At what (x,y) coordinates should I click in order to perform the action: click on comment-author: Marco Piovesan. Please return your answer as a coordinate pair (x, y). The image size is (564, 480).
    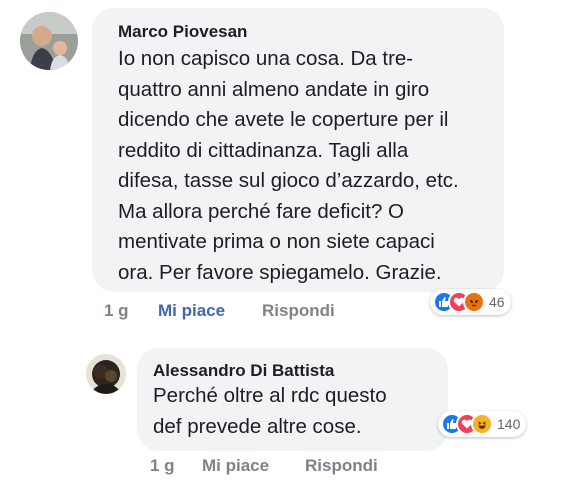
    Looking at the image, I should click on (182, 32).